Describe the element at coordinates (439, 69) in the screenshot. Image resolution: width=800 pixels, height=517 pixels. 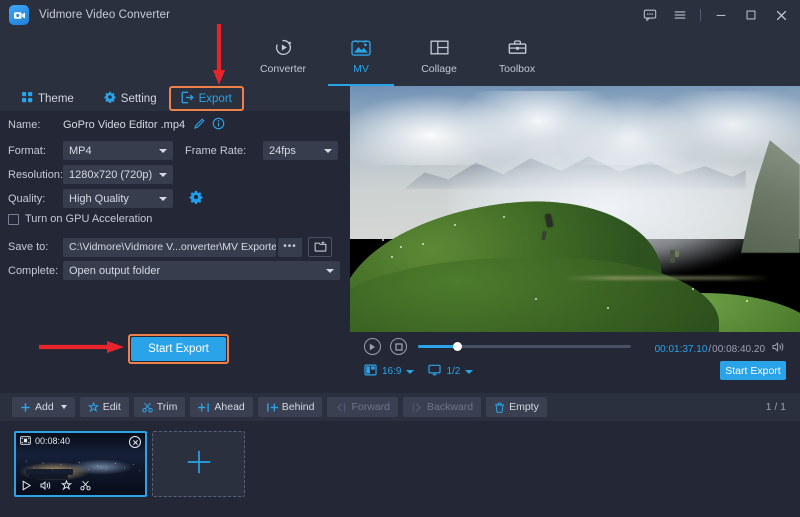
I see `nav-tab-collage-label: Collage` at that location.